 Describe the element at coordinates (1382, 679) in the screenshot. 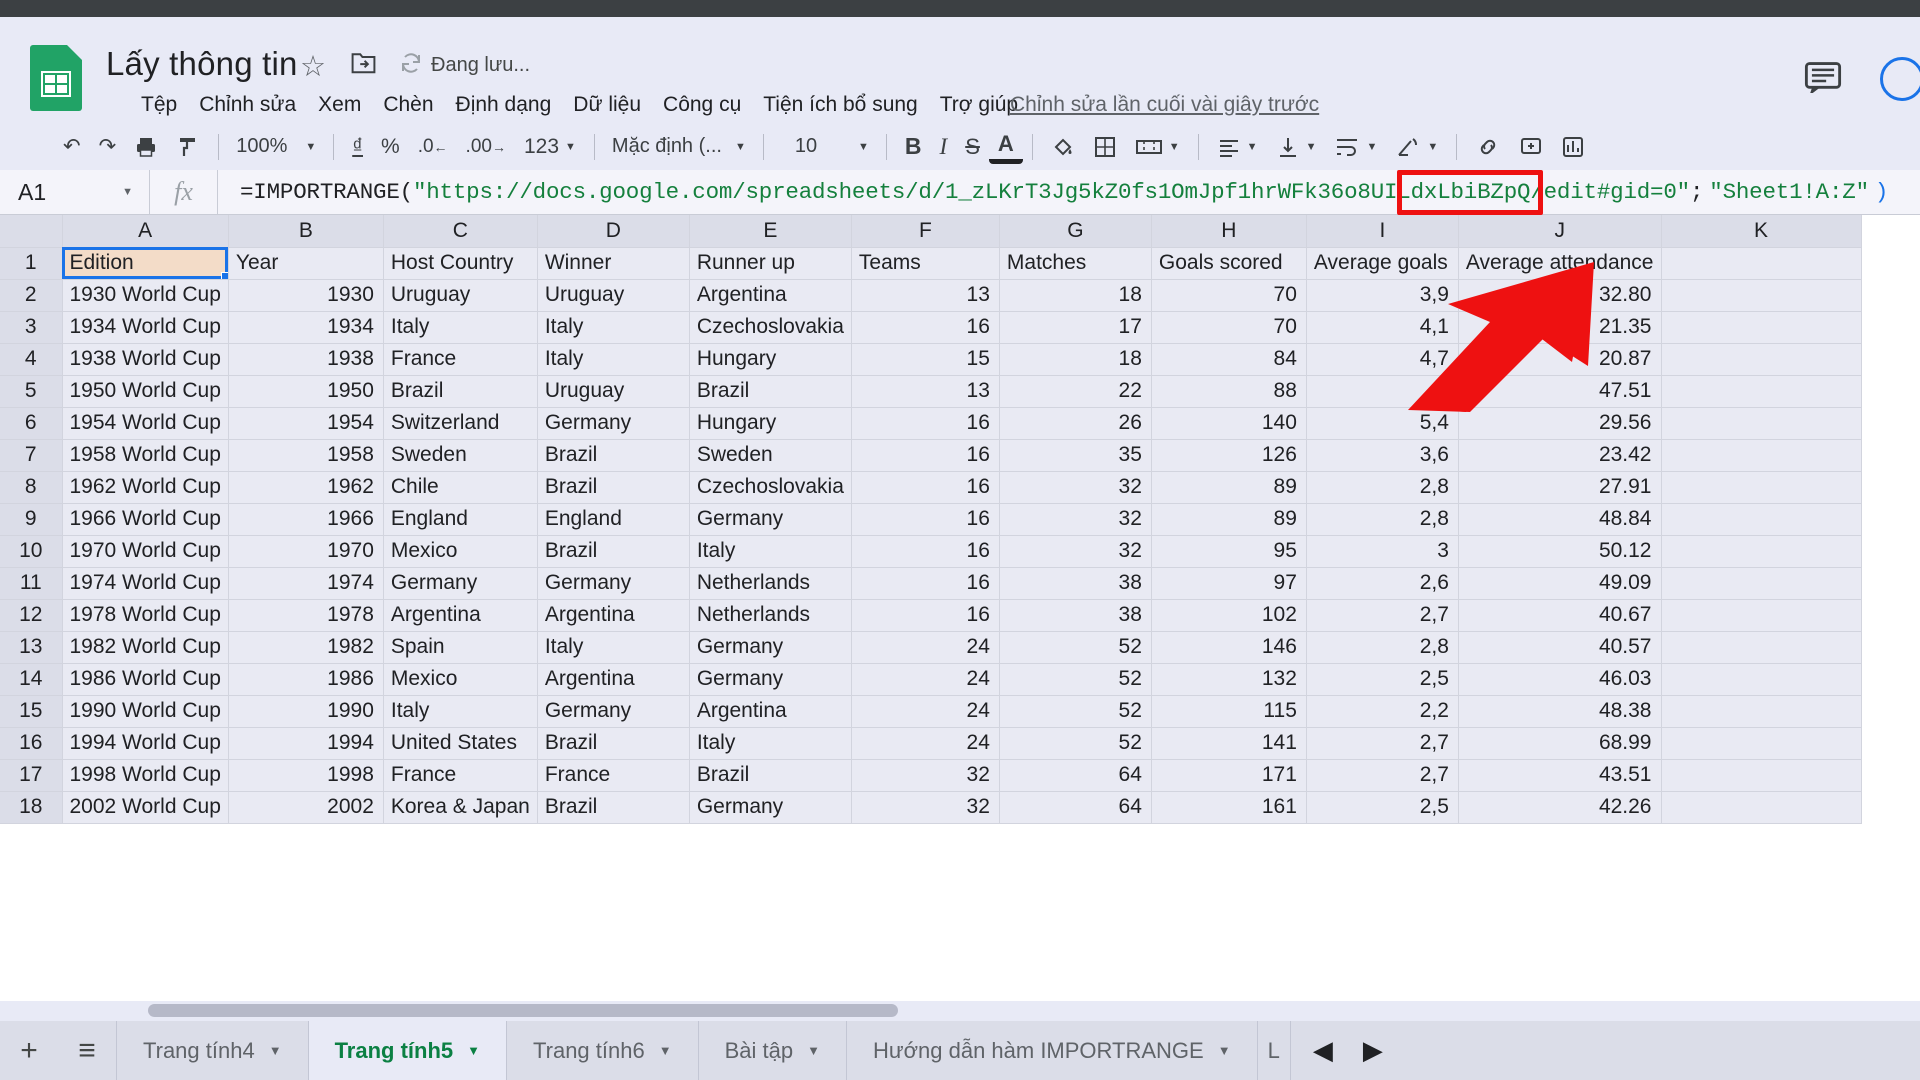

I see `cell-i14: 2,5` at that location.